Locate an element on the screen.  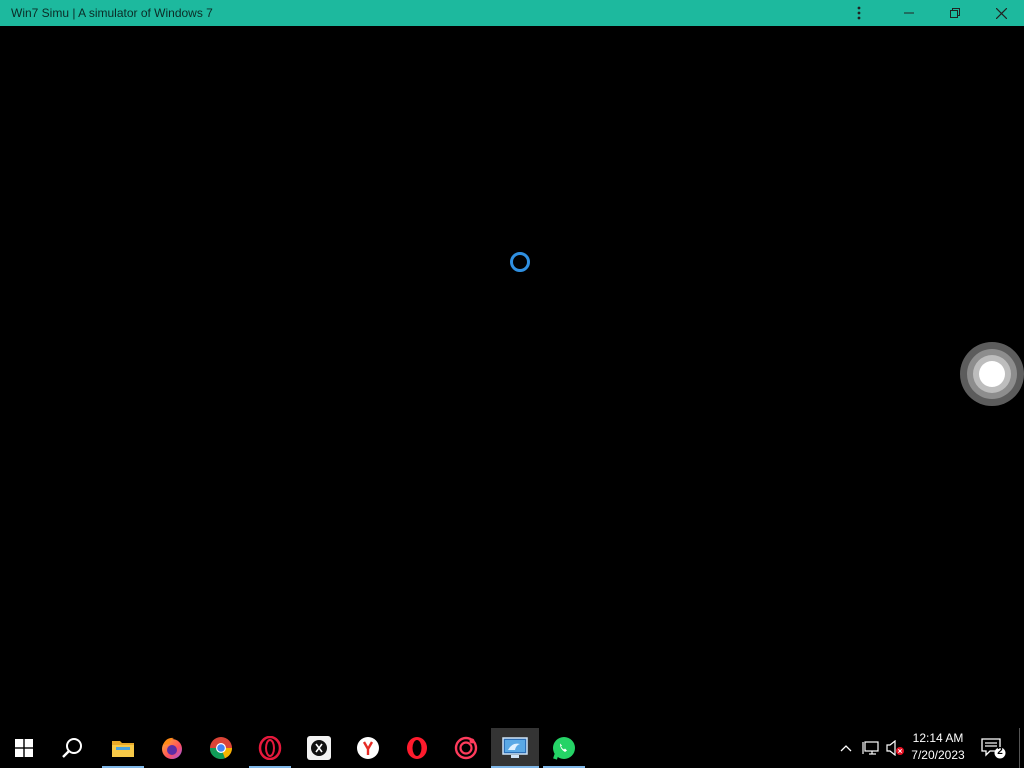
more-options-button is located at coordinates (859, 13).